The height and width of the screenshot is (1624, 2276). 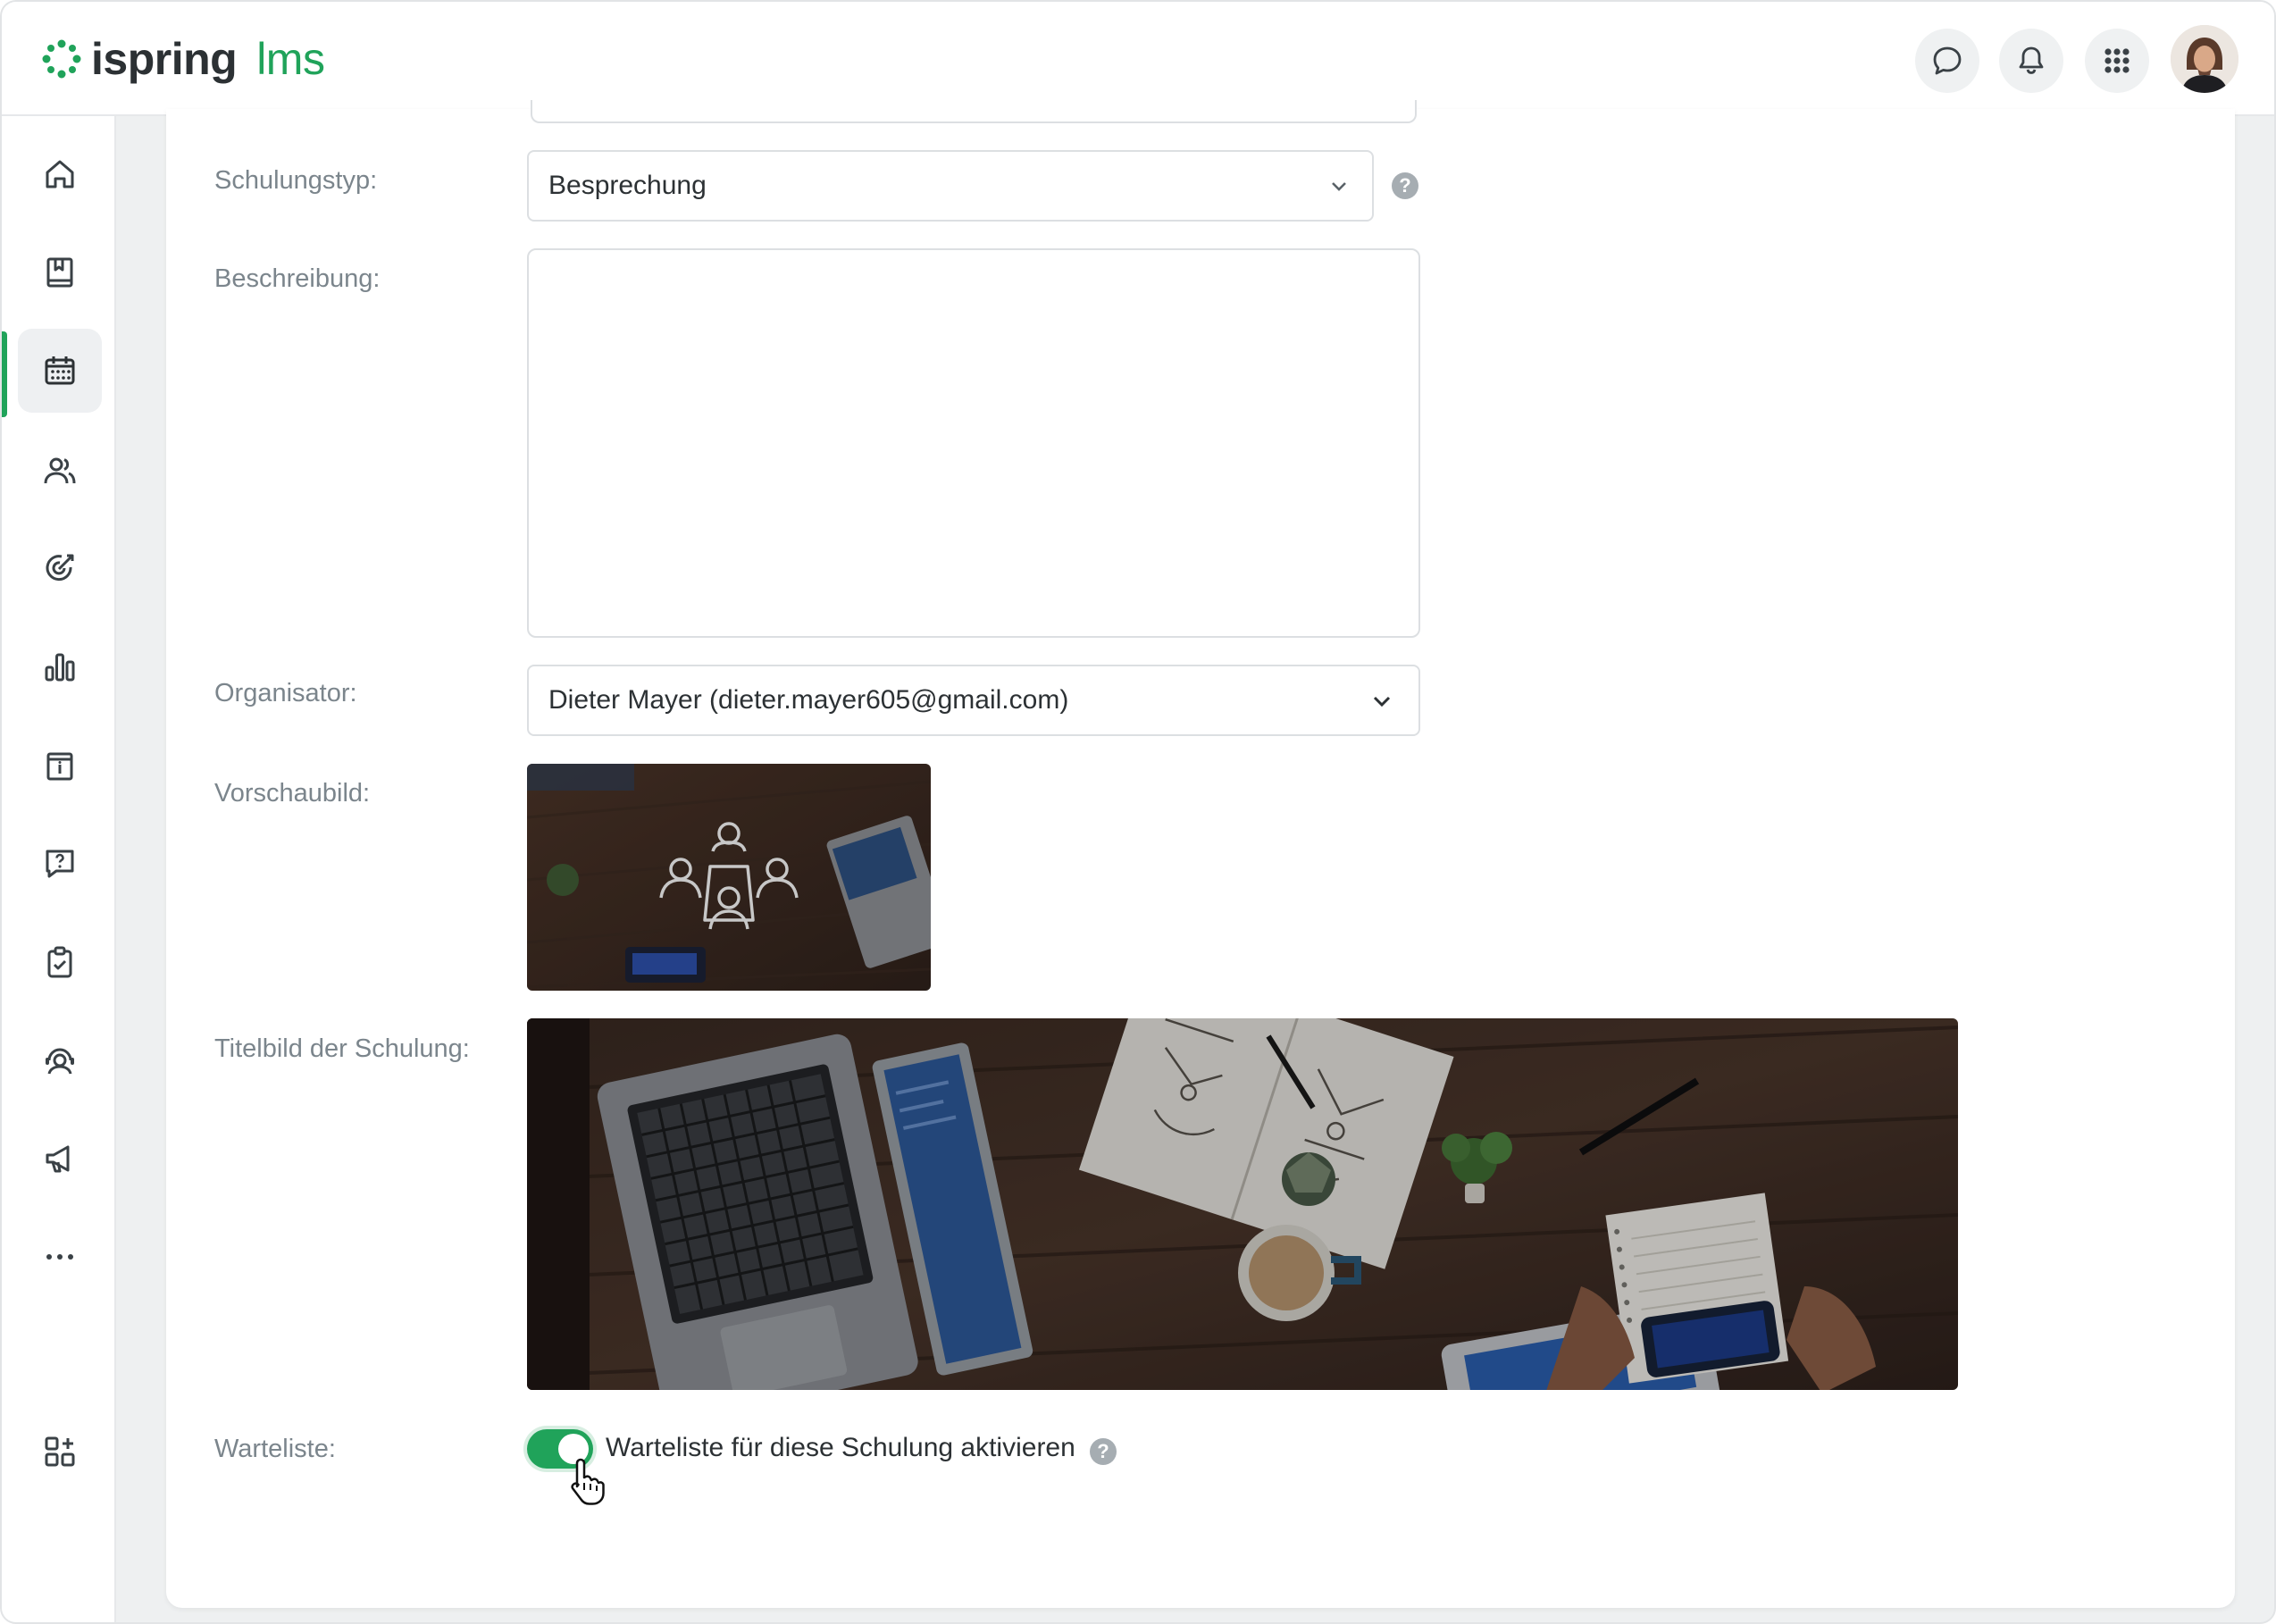 I want to click on cover-image, so click(x=1242, y=1204).